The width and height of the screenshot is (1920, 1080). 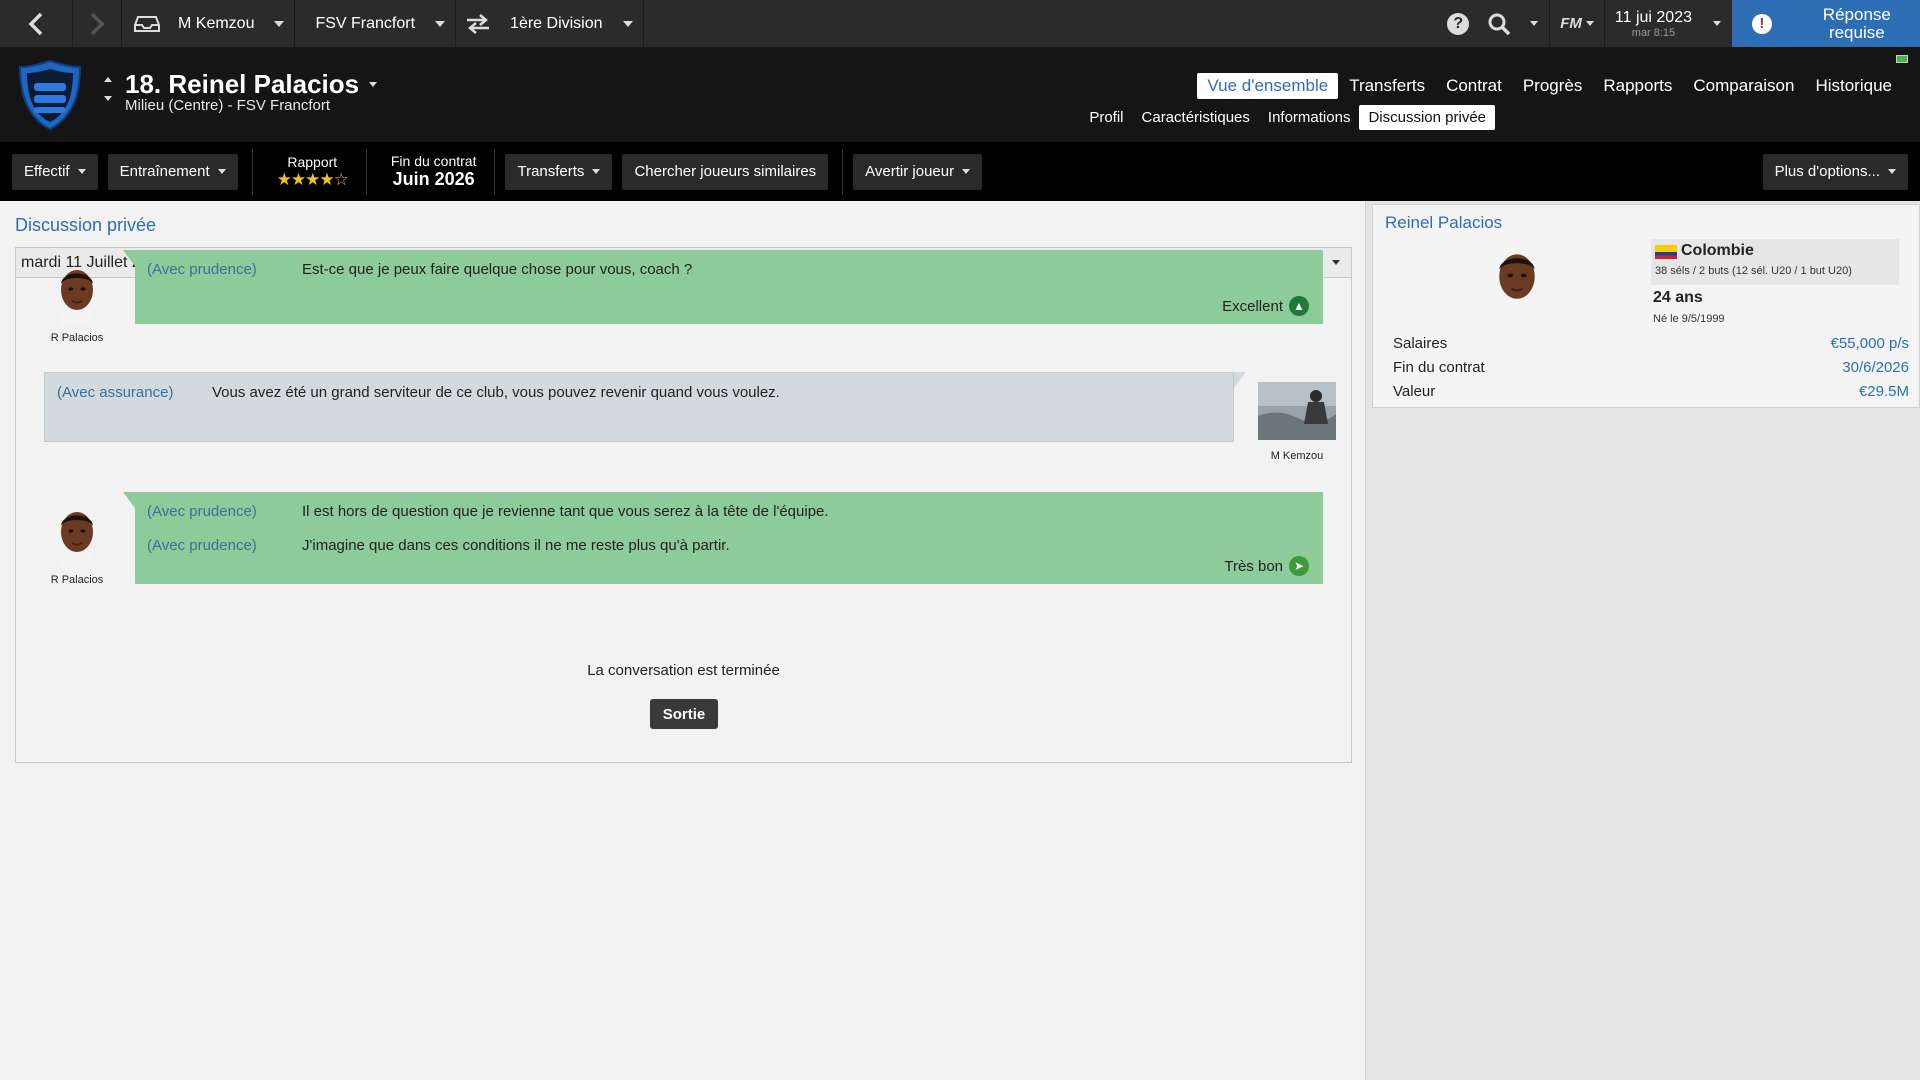 I want to click on warn-player-button: Avertir joueur, so click(x=918, y=171).